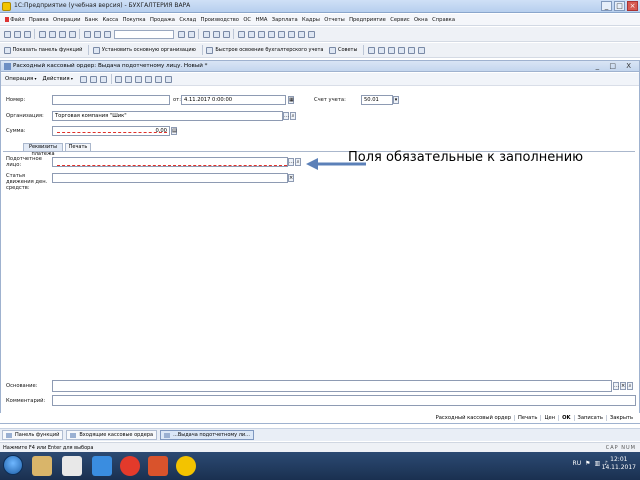  What do you see at coordinates (344, 400) in the screenshot?
I see `comment-field` at bounding box center [344, 400].